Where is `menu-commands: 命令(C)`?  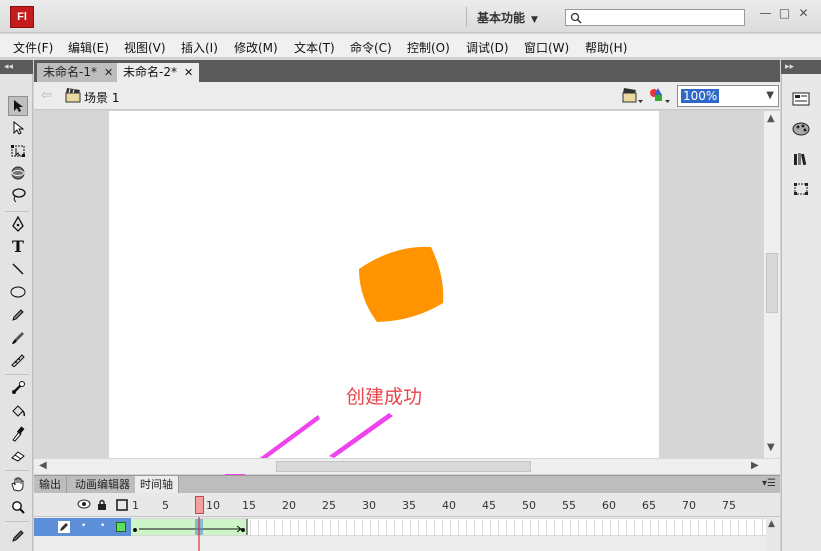
menu-commands: 命令(C) is located at coordinates (371, 47).